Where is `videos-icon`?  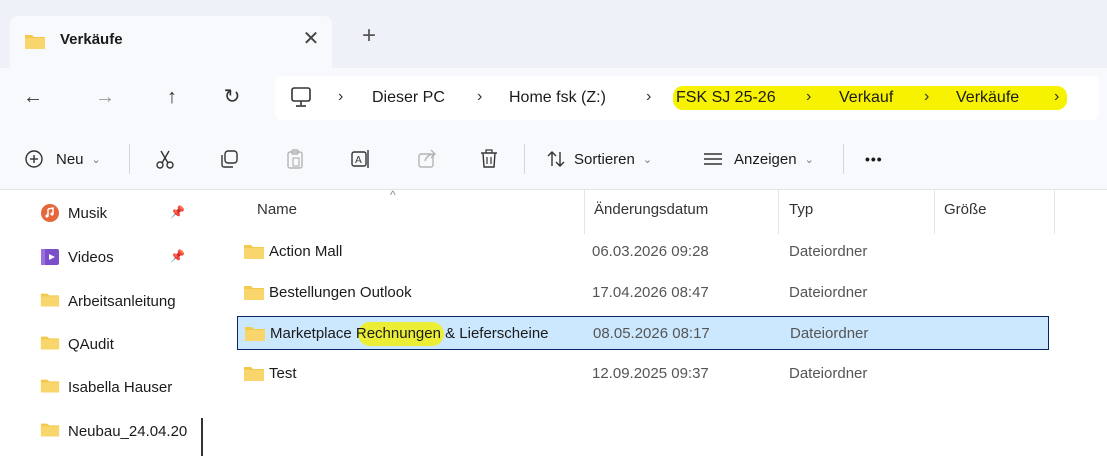 videos-icon is located at coordinates (50, 257).